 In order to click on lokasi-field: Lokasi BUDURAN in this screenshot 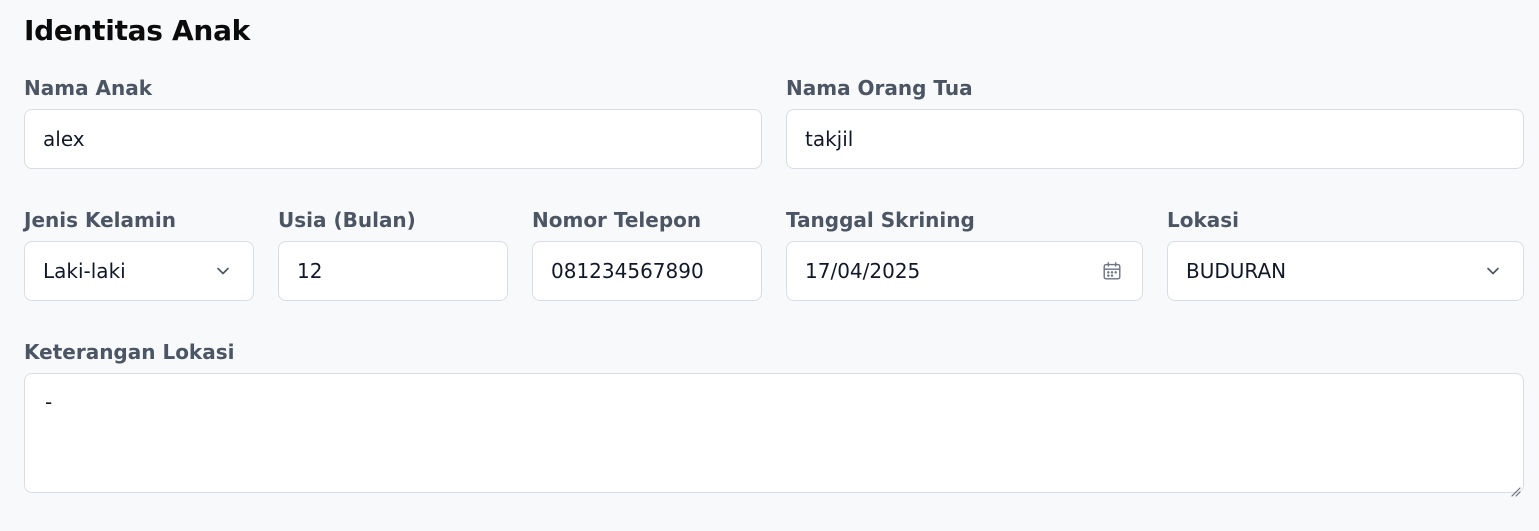, I will do `click(1345, 256)`.